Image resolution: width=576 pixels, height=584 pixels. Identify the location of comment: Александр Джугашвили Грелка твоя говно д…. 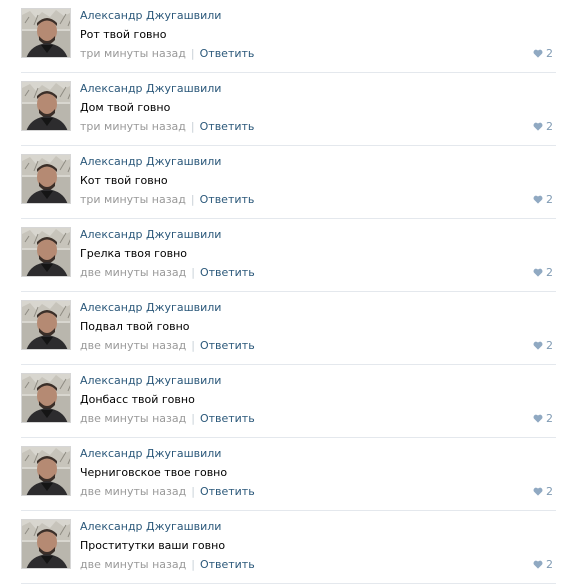
(288, 255).